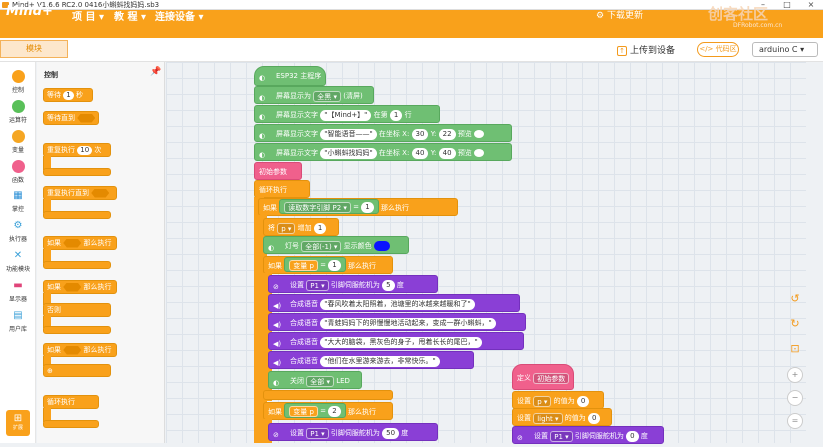 This screenshot has width=823, height=447. What do you see at coordinates (401, 342) in the screenshot?
I see `tts-text-input: "大大的脑袋，黑灰色的身子，甩着长长的尾巴，"` at bounding box center [401, 342].